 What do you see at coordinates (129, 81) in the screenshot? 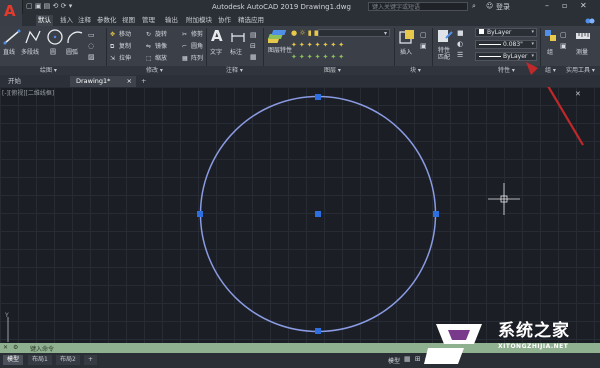
I see `doc-tab-close-icon: ×` at bounding box center [129, 81].